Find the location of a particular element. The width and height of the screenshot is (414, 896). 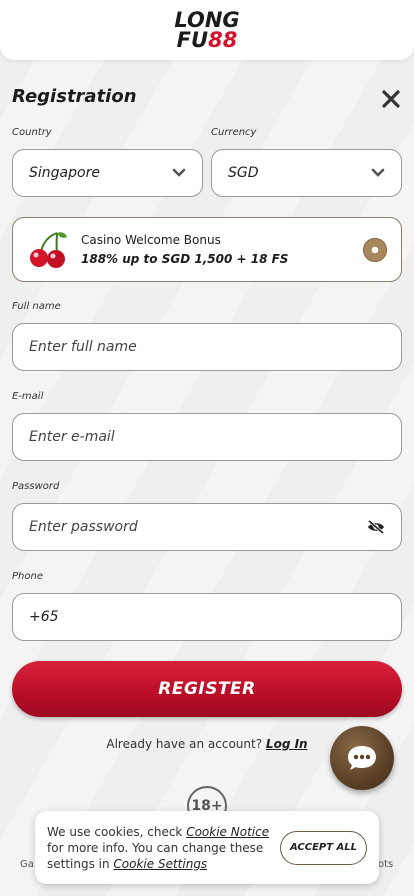

logo: LONG FU88 is located at coordinates (207, 30).